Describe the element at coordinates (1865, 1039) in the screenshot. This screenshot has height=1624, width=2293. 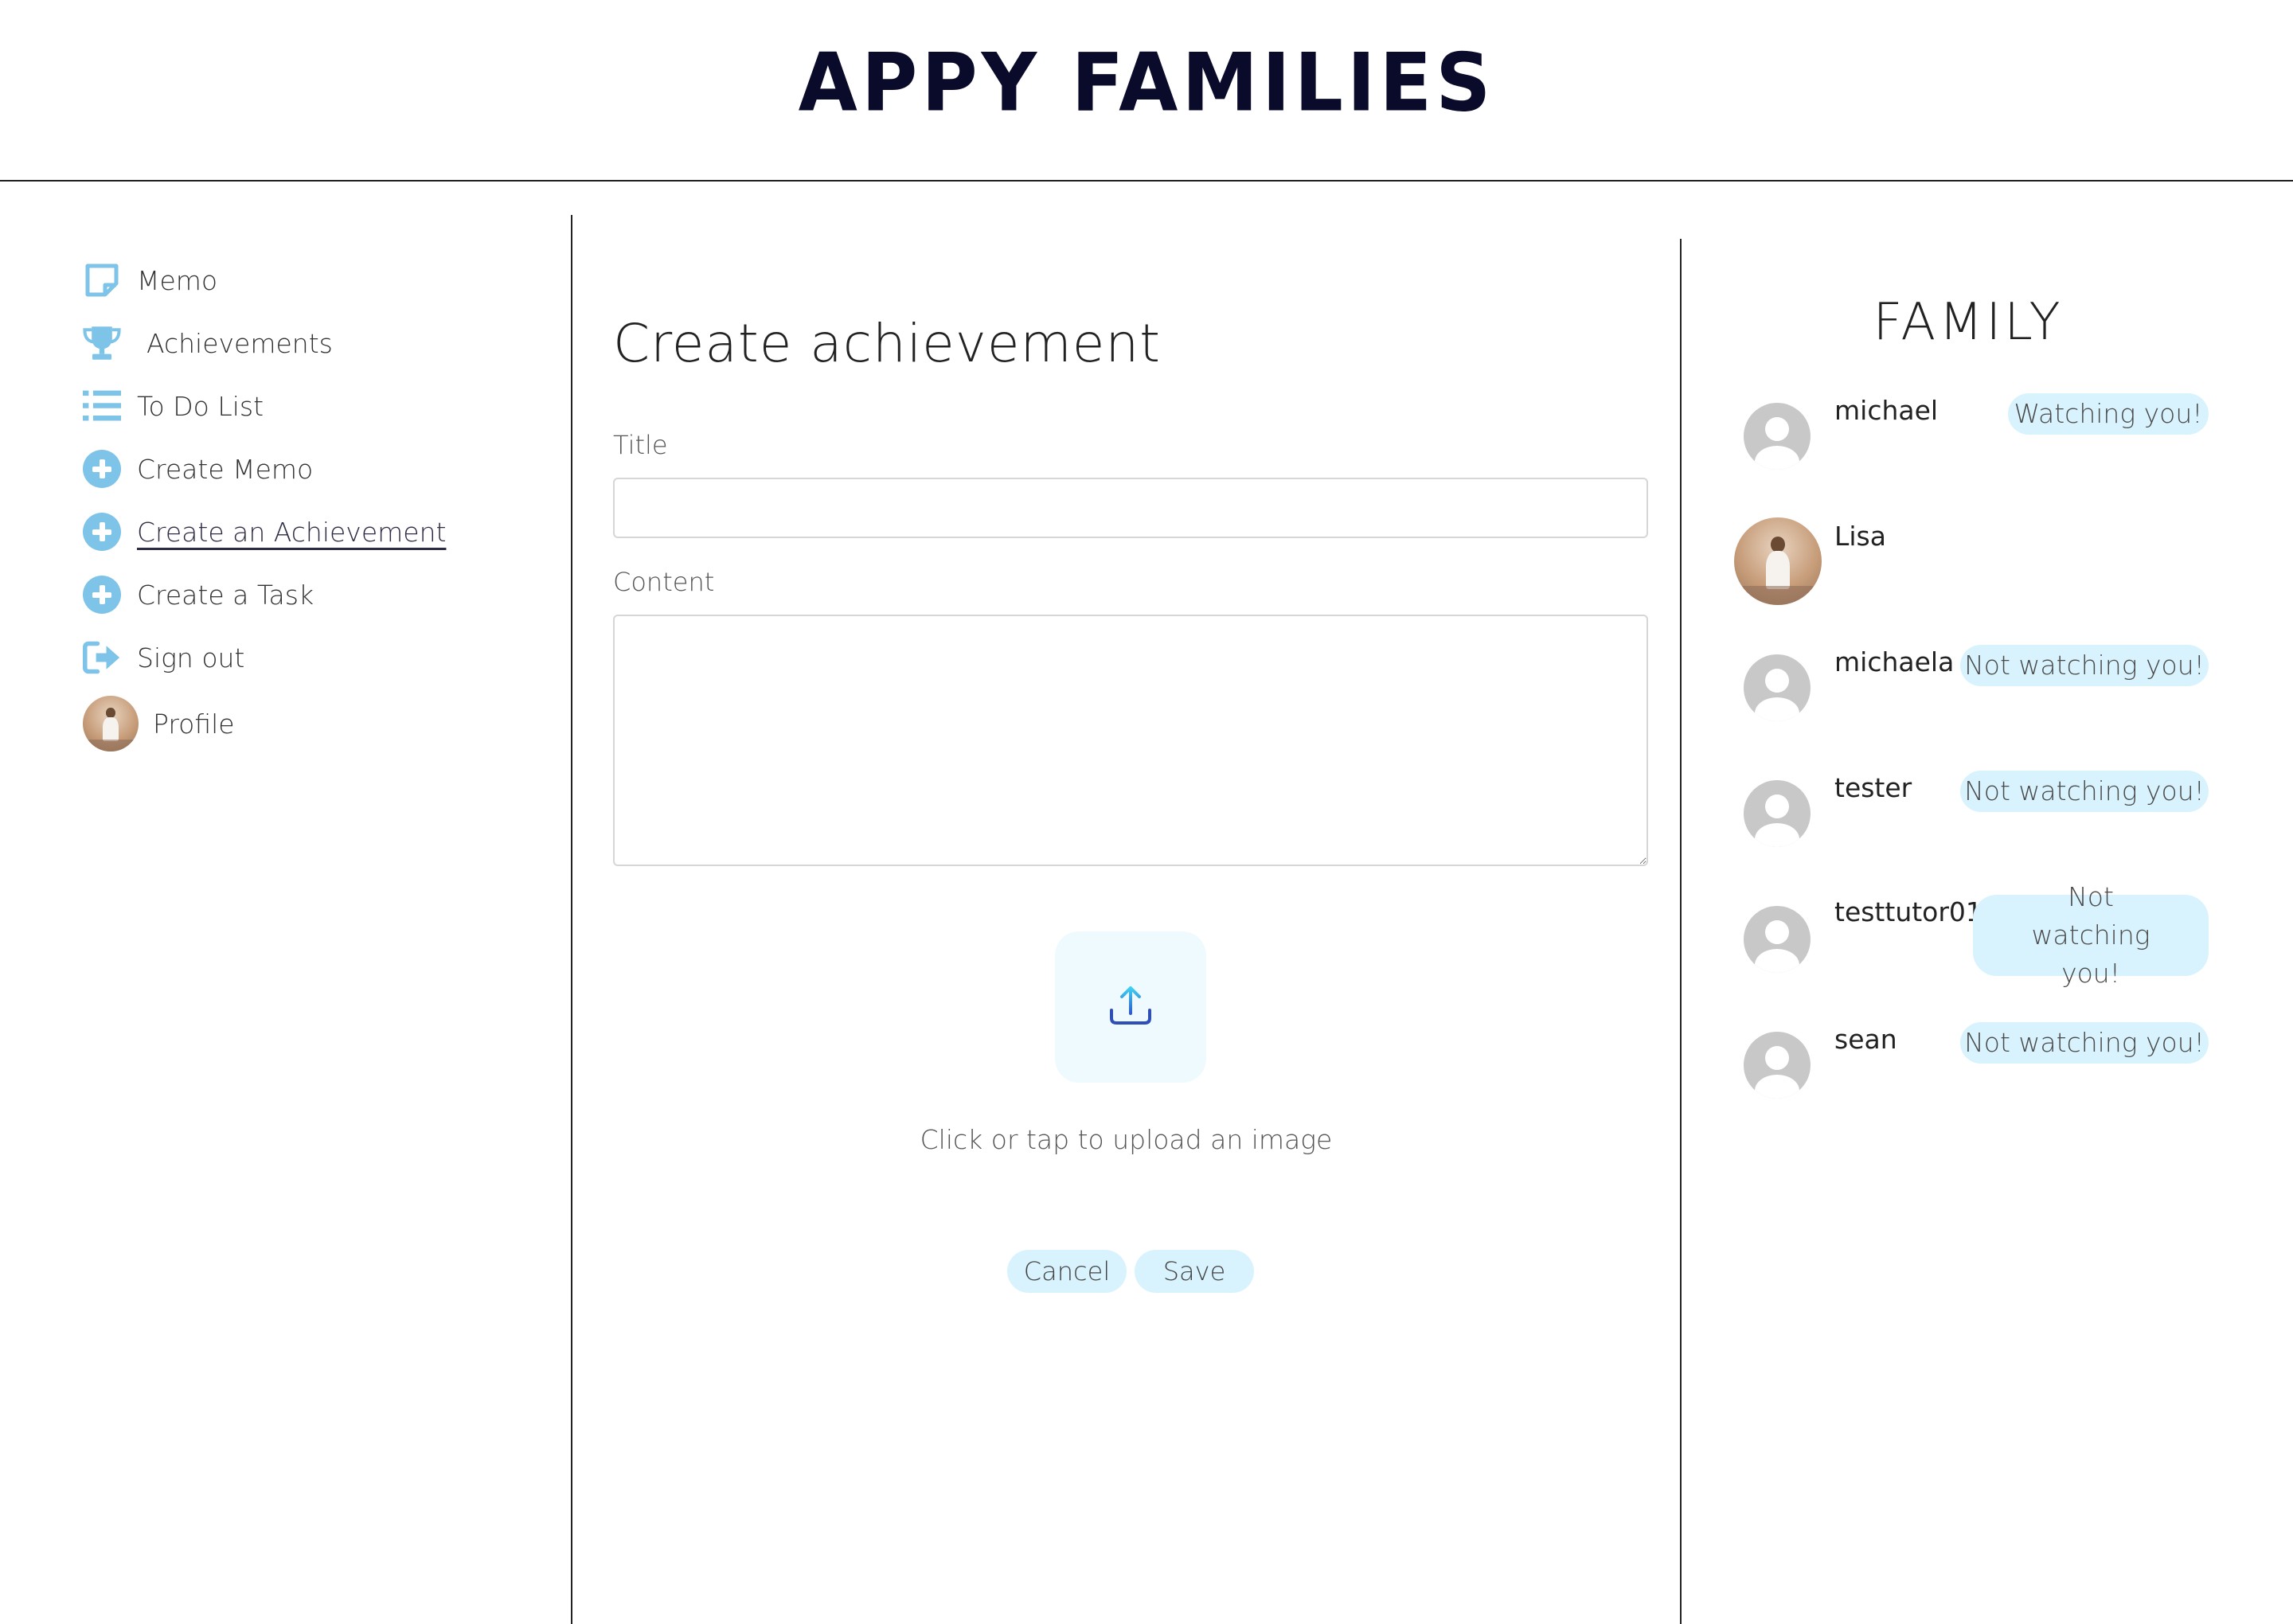
I see `member-name: sean` at that location.